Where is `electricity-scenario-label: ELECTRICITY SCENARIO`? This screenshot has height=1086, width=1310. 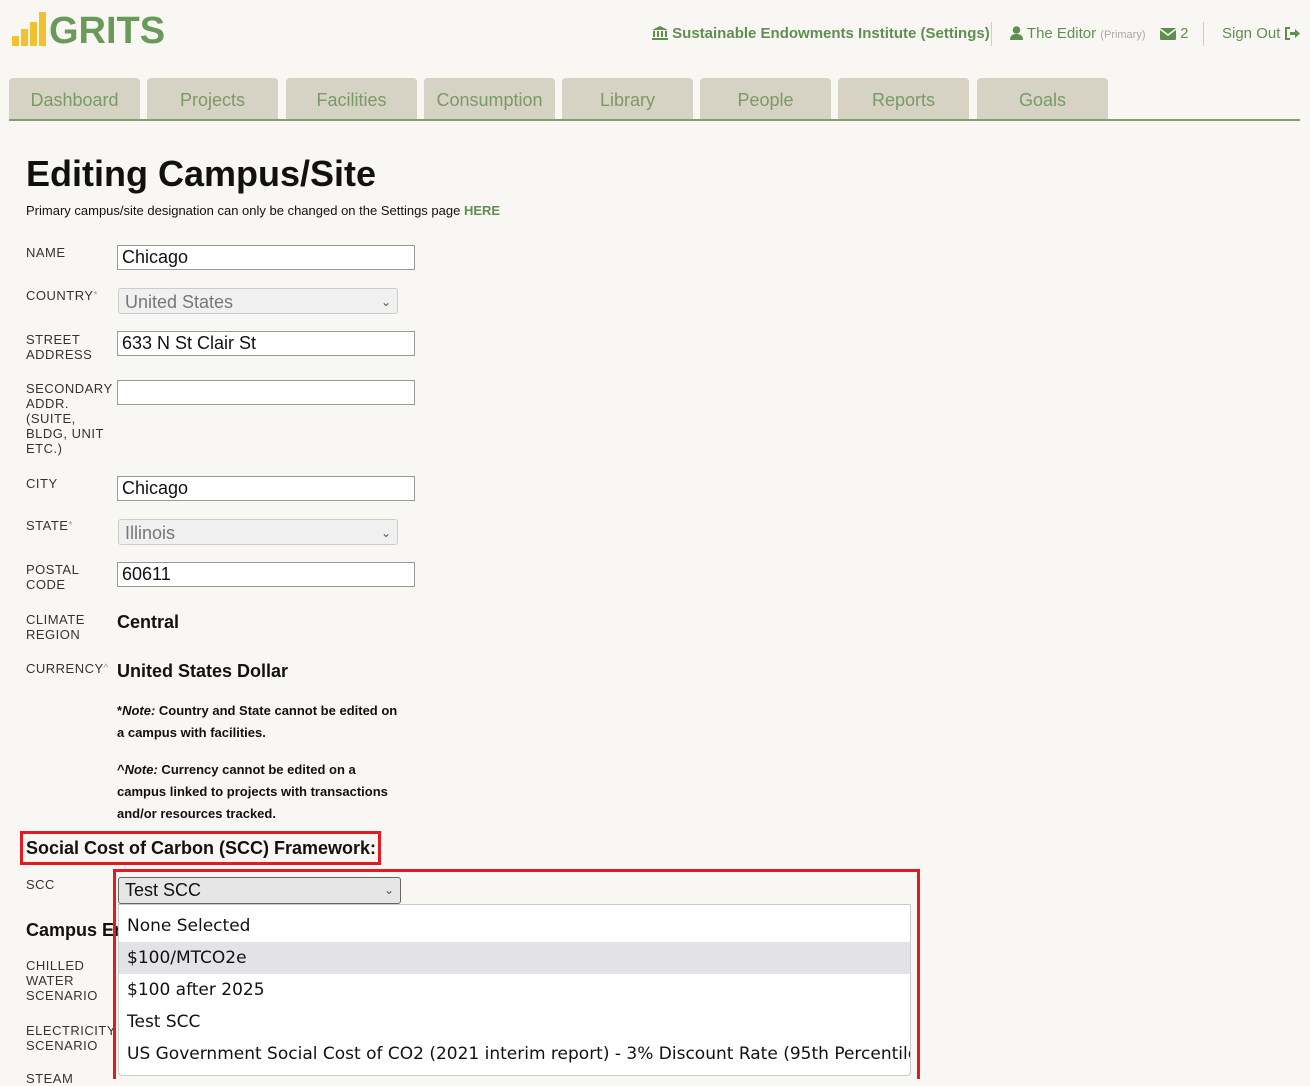
electricity-scenario-label: ELECTRICITY SCENARIO is located at coordinates (71, 1038).